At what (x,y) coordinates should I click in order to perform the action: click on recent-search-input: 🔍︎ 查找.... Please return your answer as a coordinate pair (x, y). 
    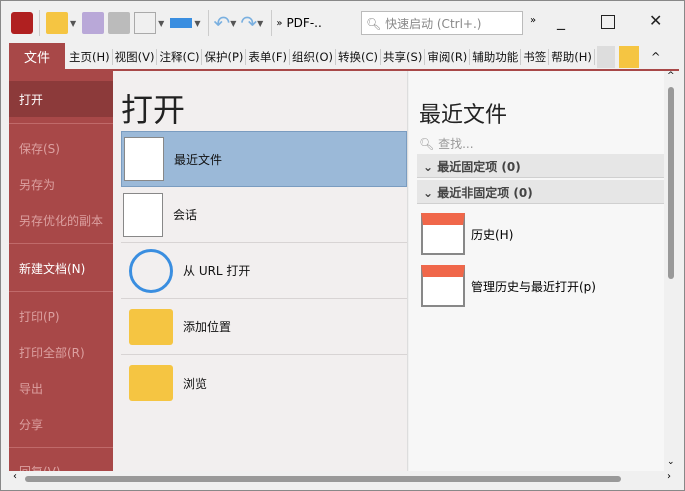
    Looking at the image, I should click on (446, 143).